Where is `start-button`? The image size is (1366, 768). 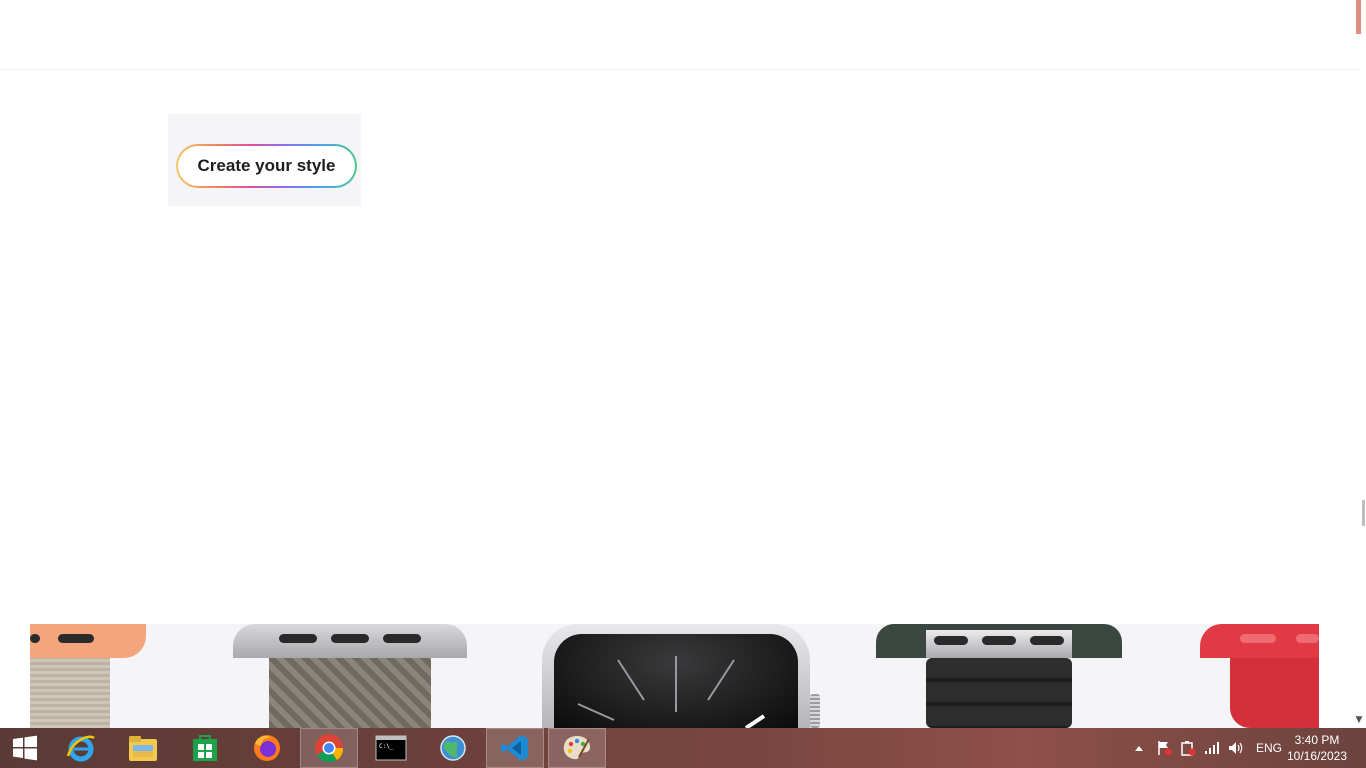
start-button is located at coordinates (25, 748).